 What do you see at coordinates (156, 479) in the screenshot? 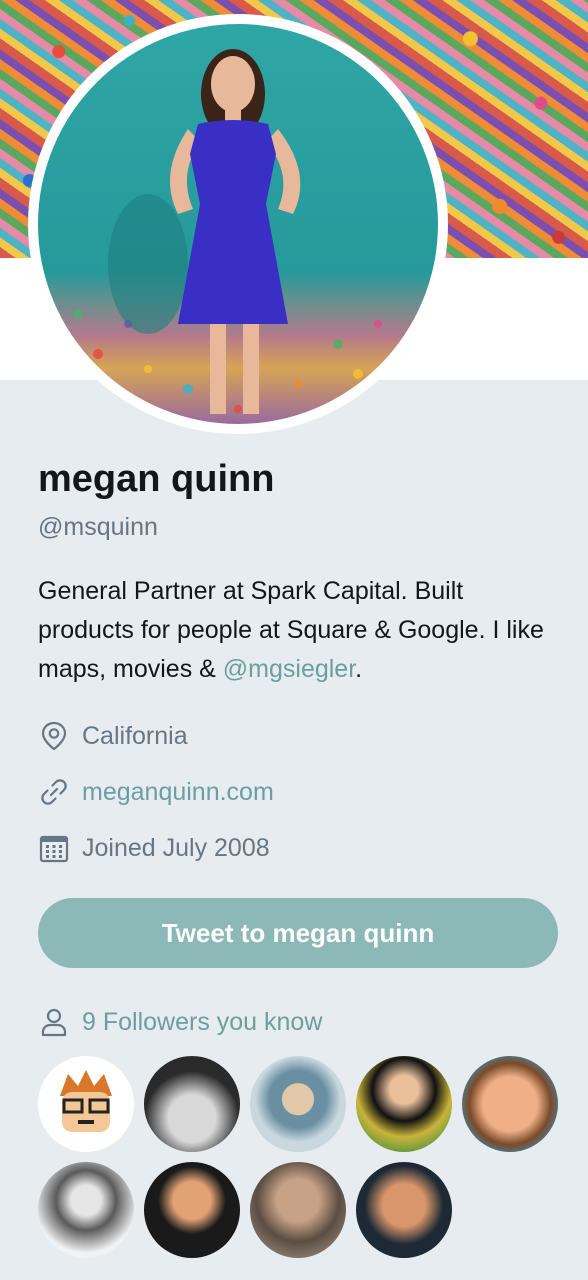
I see `profile-name: megan quinn` at bounding box center [156, 479].